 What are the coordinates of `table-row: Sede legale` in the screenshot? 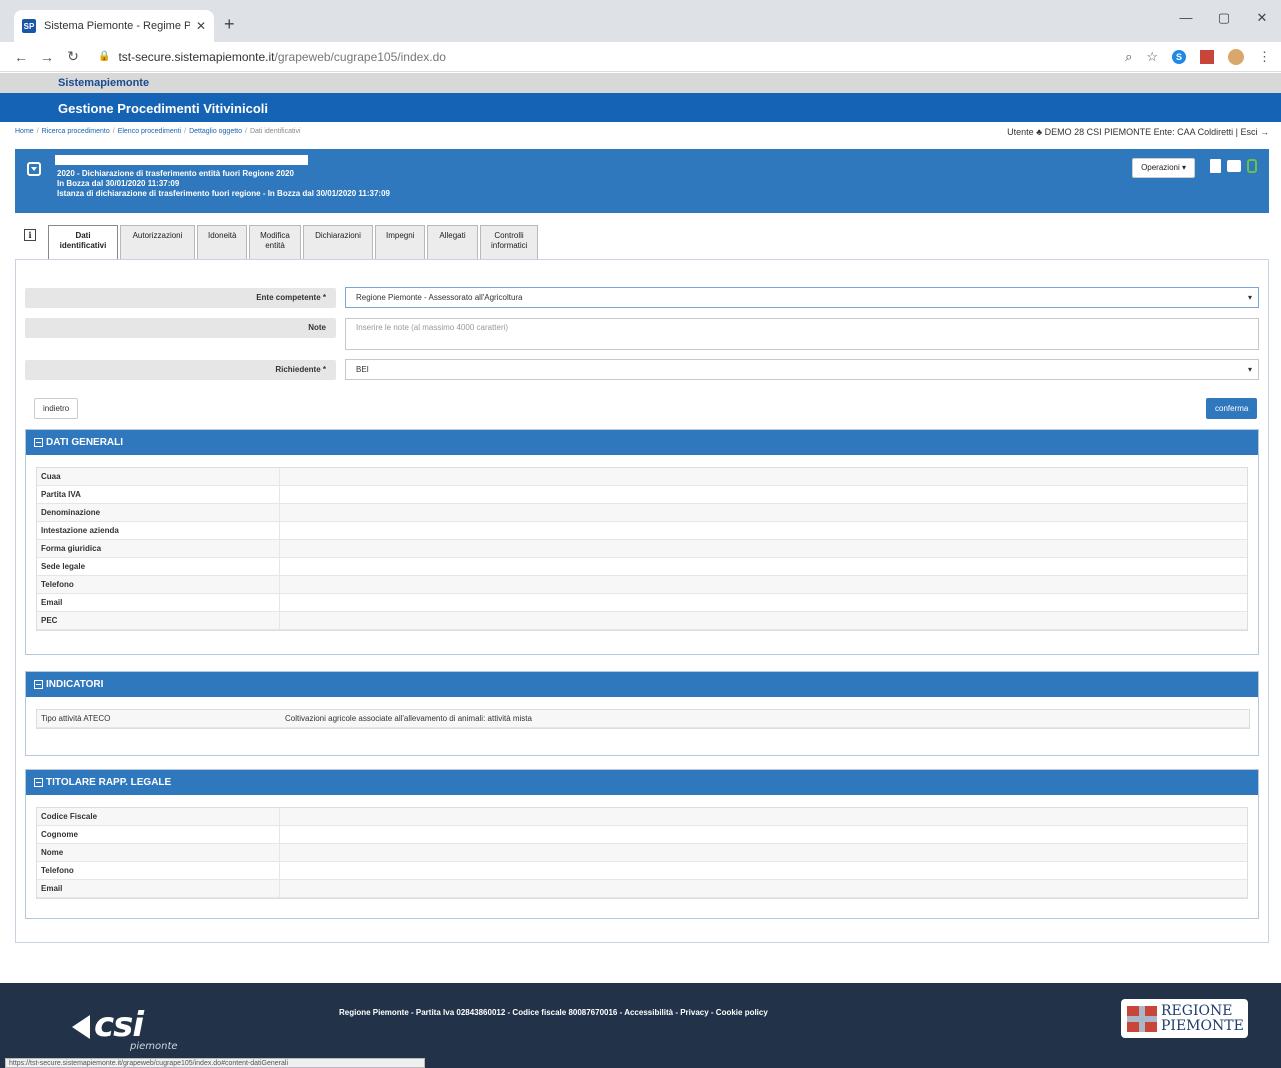 It's located at (642, 567).